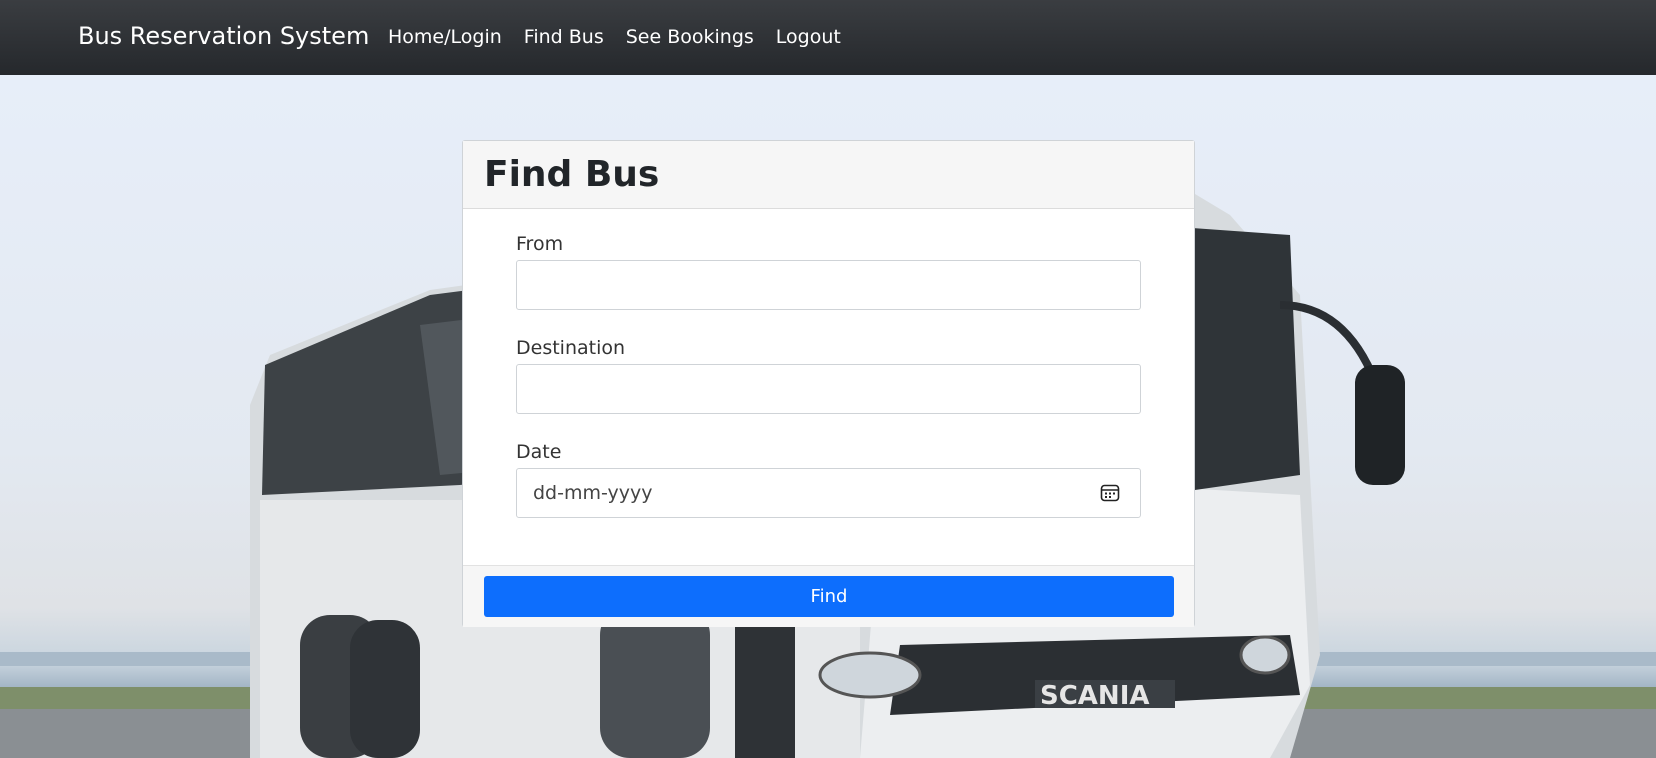 This screenshot has height=758, width=1656. Describe the element at coordinates (593, 493) in the screenshot. I see `date-placeholder: dd-mm-yyyy` at that location.